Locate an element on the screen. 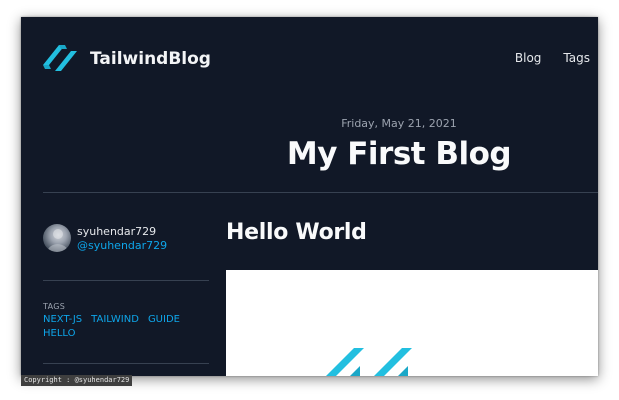  tags-section: TAGS NEXT-JS TAILWIND GUIDE HELLO is located at coordinates (126, 321).